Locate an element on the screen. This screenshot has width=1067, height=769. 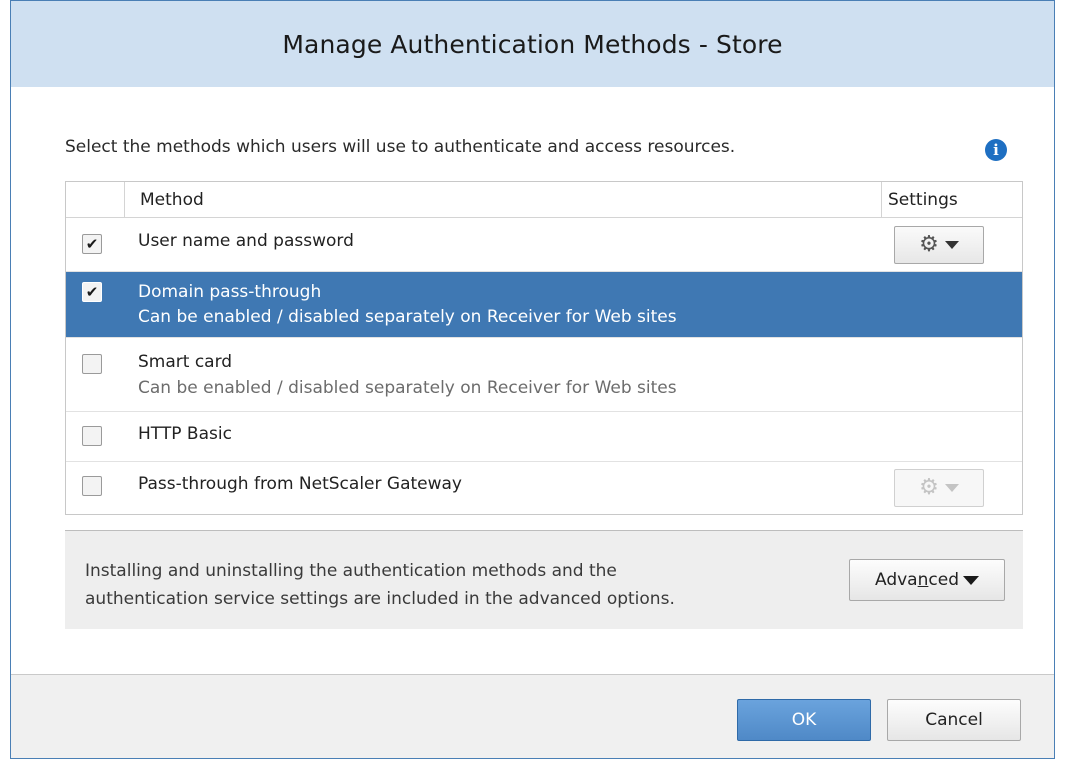
settings-gear-button-disabled: ⚙ is located at coordinates (939, 488).